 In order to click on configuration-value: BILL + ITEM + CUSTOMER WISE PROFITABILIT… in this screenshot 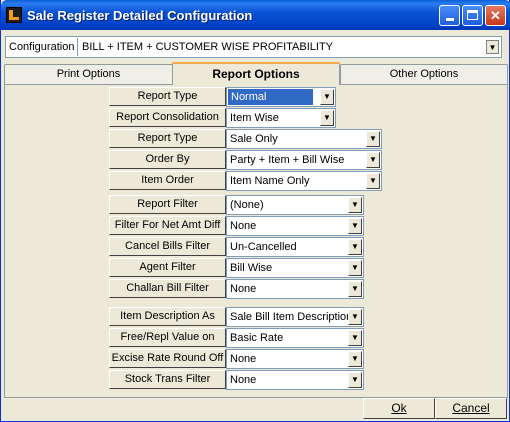, I will do `click(208, 47)`.